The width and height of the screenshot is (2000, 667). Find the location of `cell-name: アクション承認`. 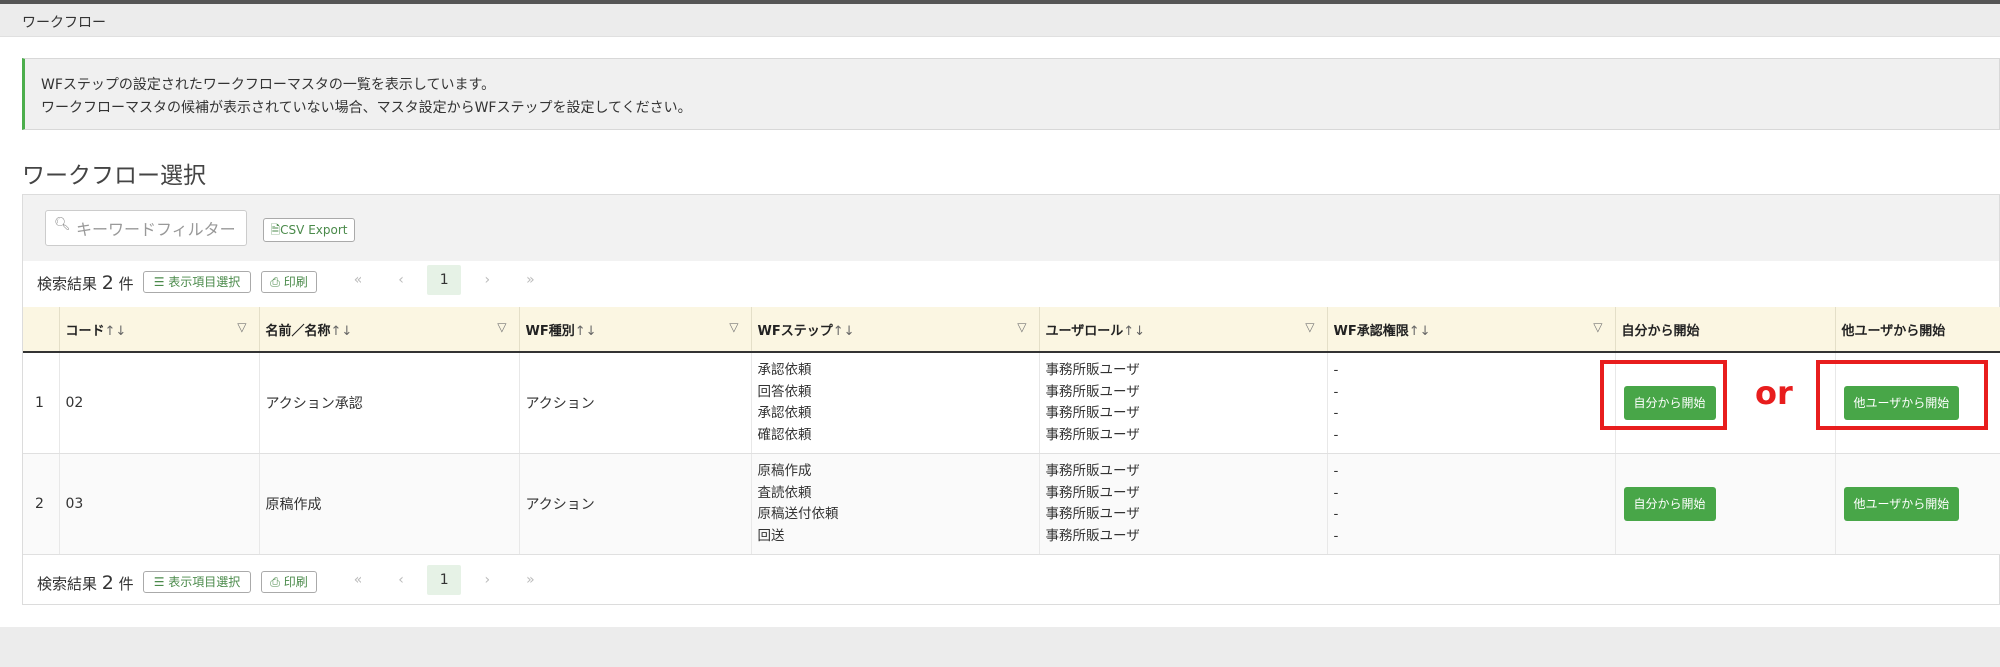

cell-name: アクション承認 is located at coordinates (389, 403).